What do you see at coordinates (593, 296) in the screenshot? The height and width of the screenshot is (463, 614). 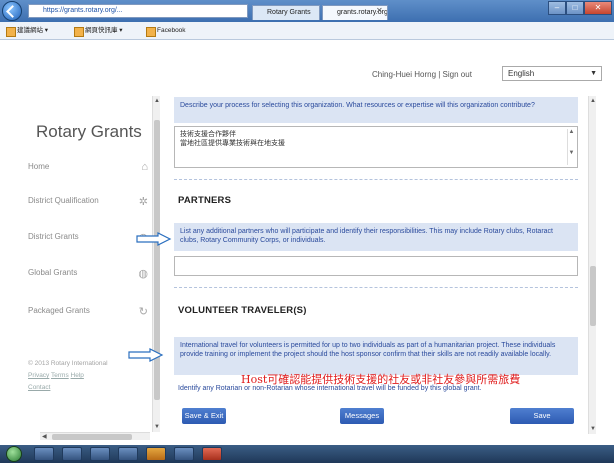 I see `main-scroll-thumb` at bounding box center [593, 296].